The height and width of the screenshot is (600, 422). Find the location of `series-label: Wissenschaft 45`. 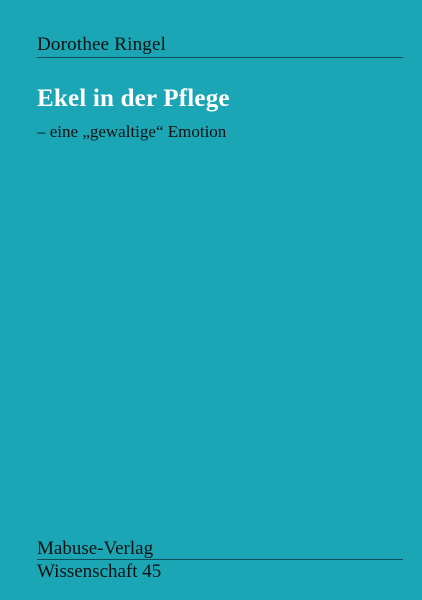

series-label: Wissenschaft 45 is located at coordinates (99, 571).